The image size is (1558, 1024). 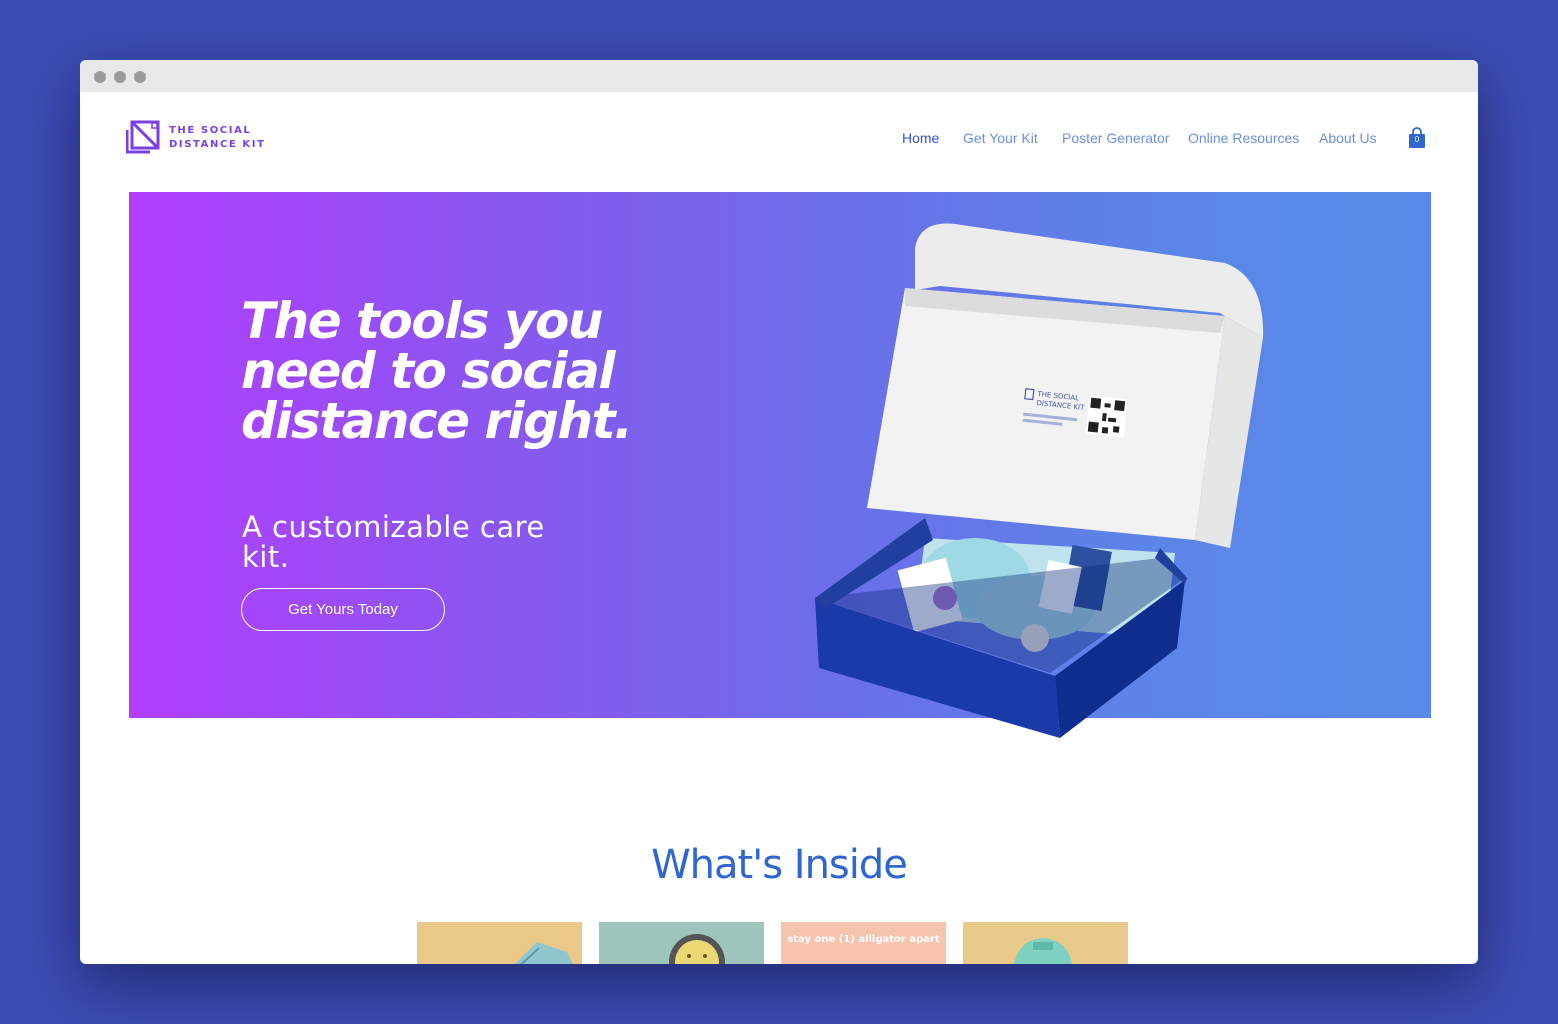 What do you see at coordinates (1243, 138) in the screenshot?
I see `nav-item-online-resources: Online Resources` at bounding box center [1243, 138].